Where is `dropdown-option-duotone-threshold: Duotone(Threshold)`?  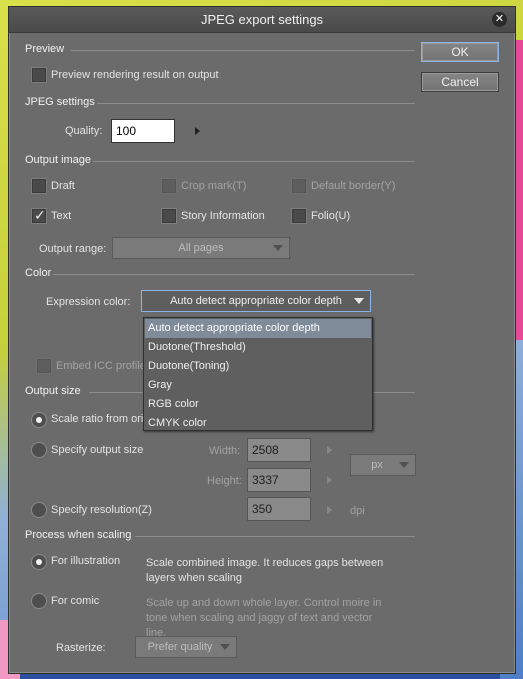
dropdown-option-duotone-threshold: Duotone(Threshold) is located at coordinates (258, 347).